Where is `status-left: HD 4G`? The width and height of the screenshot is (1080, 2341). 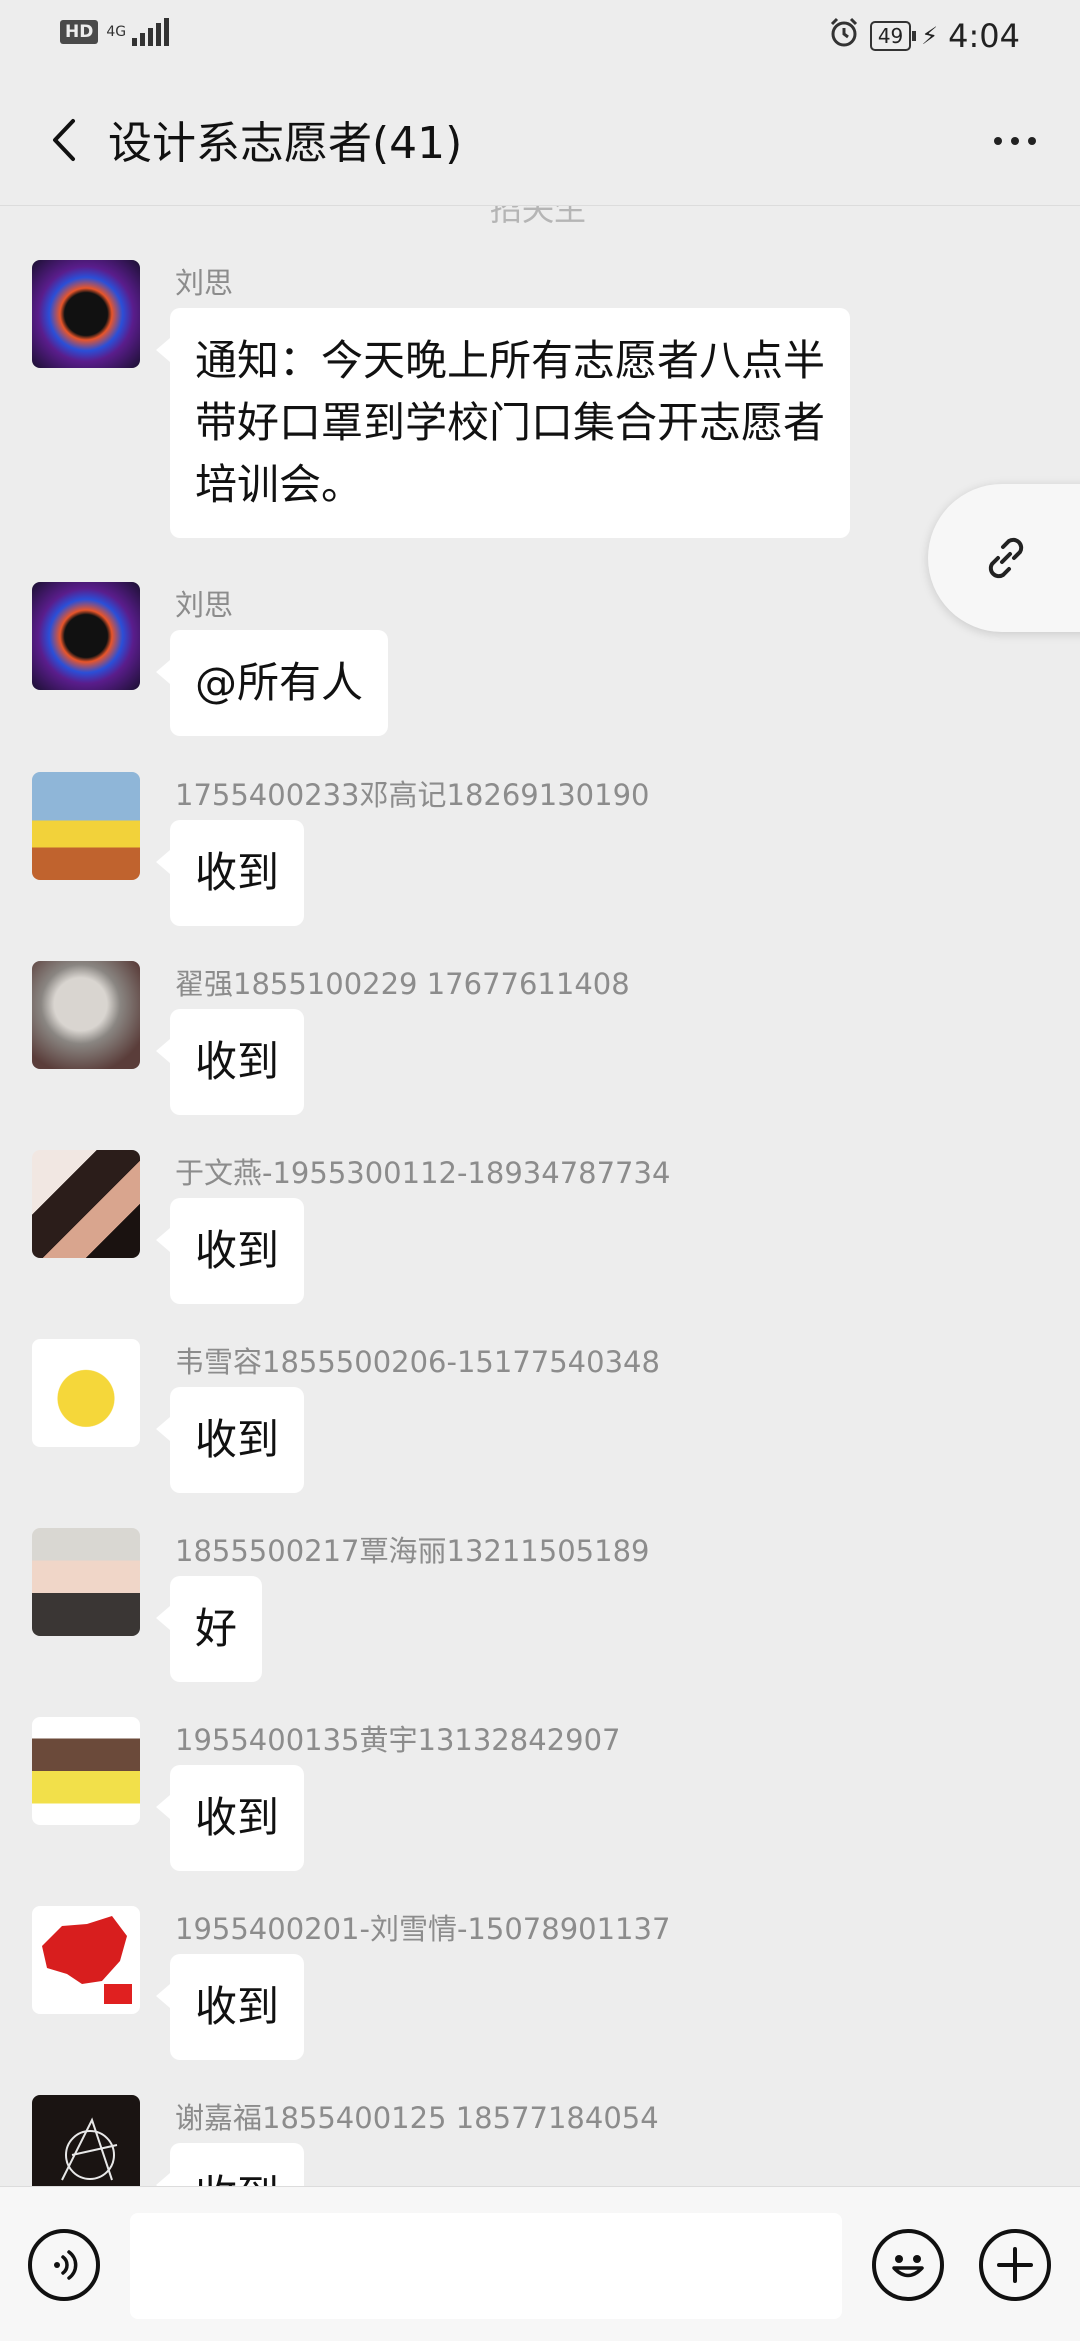 status-left: HD 4G is located at coordinates (115, 32).